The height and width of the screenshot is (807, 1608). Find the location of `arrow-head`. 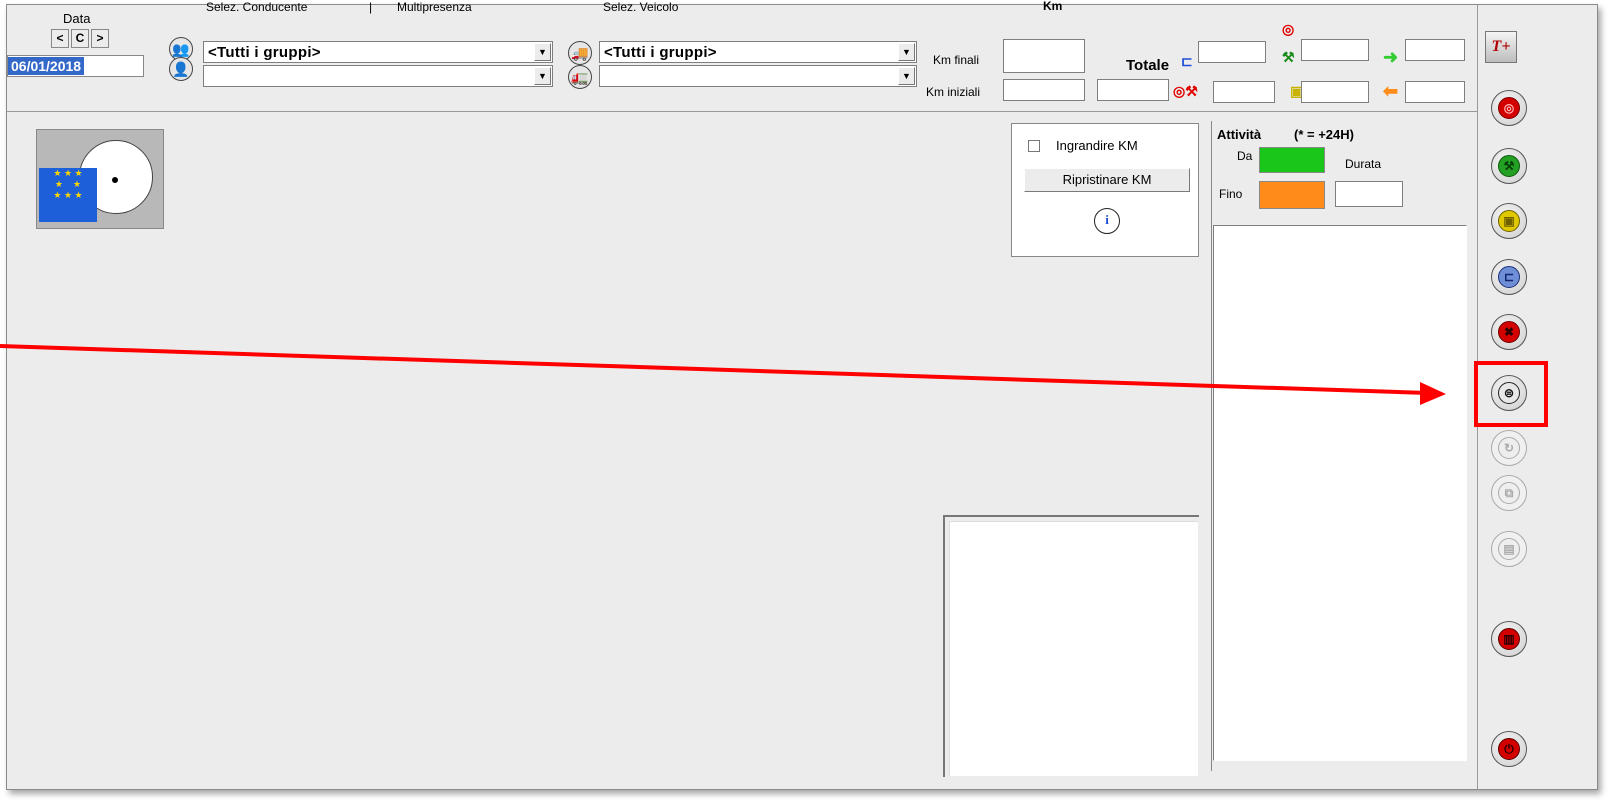

arrow-head is located at coordinates (1433, 393).